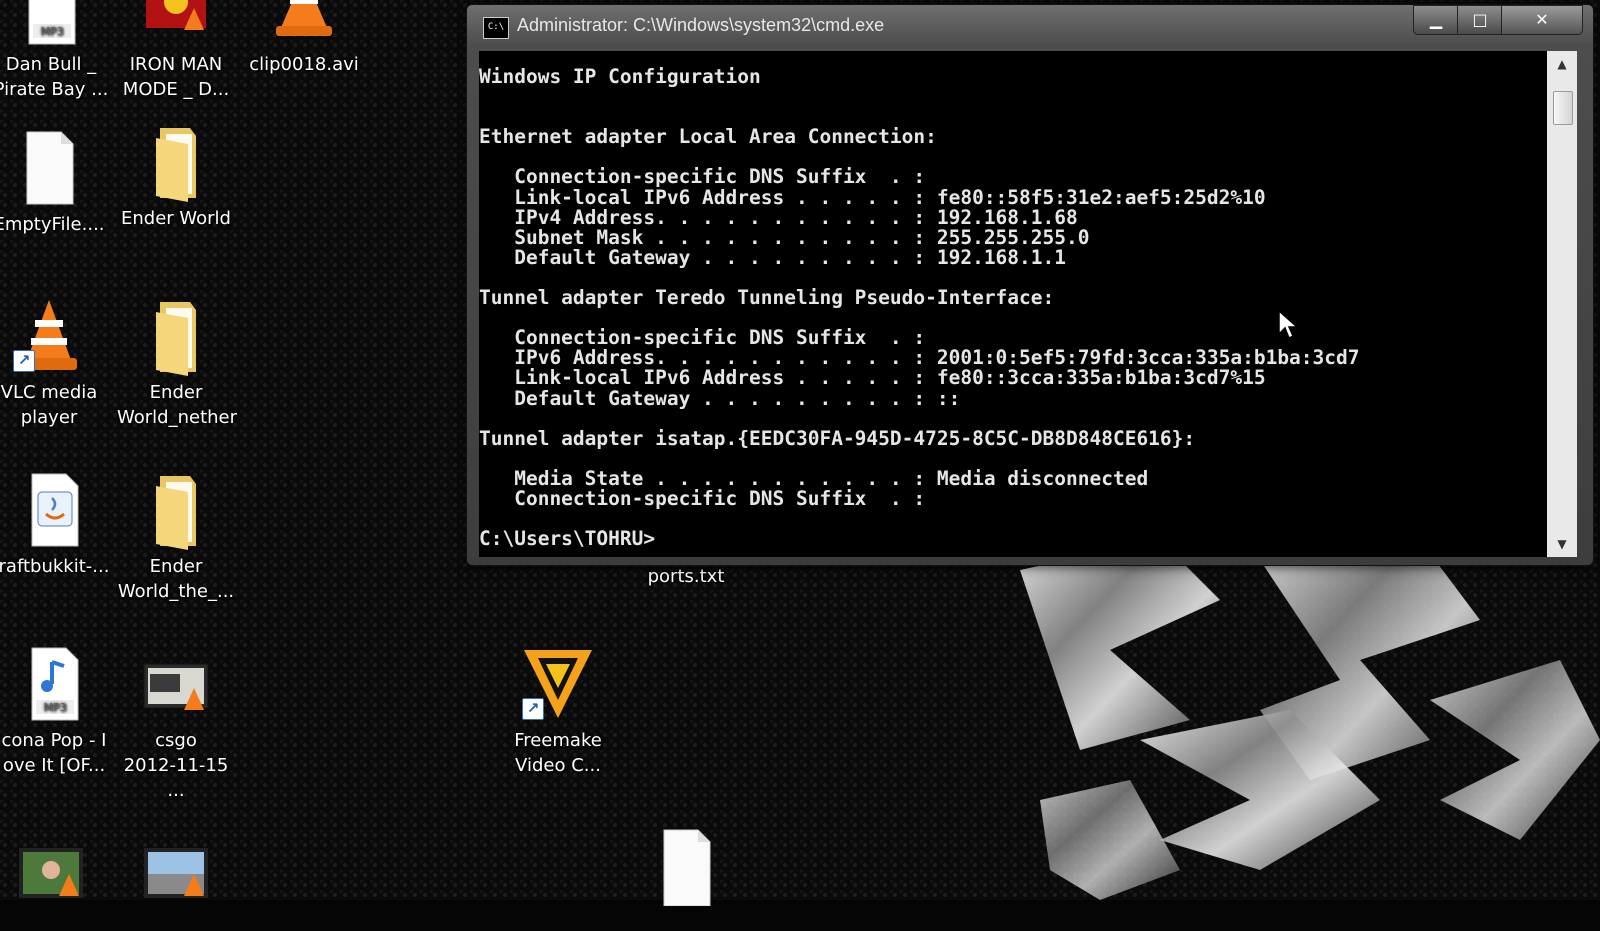 The image size is (1600, 931). Describe the element at coordinates (702, 498) in the screenshot. I see `console-line: Connection-specific DNS Suffix . :` at that location.